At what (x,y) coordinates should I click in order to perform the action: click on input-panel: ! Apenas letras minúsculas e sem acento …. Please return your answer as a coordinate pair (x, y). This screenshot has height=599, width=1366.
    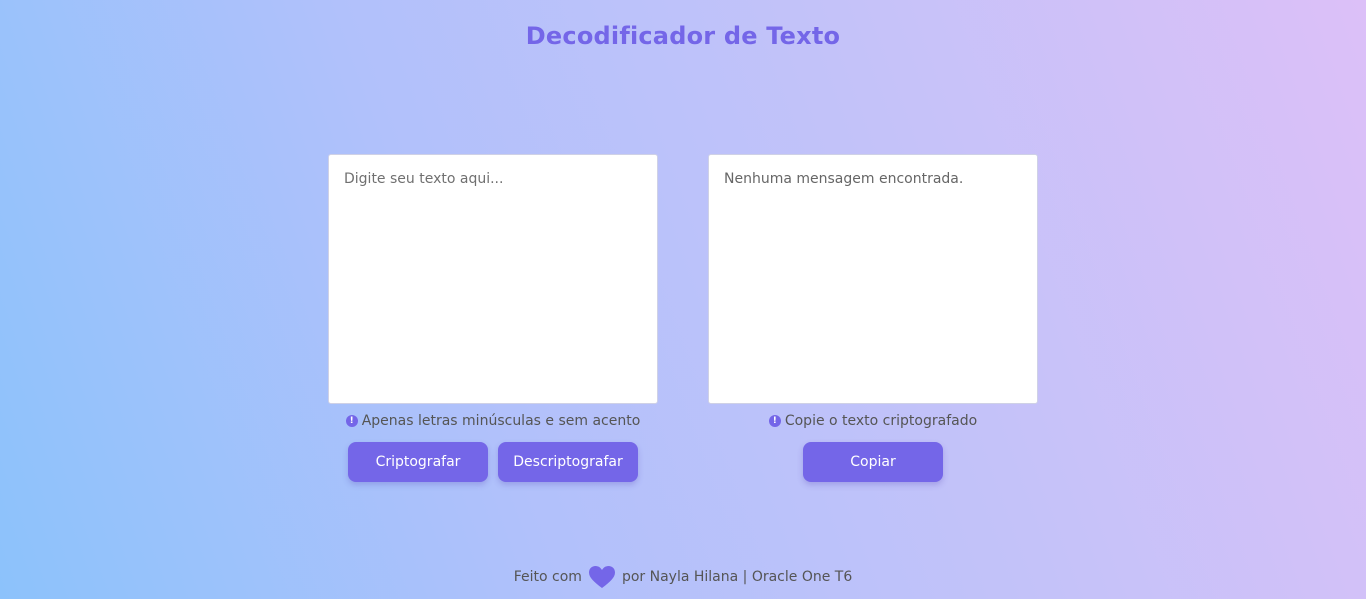
    Looking at the image, I should click on (493, 318).